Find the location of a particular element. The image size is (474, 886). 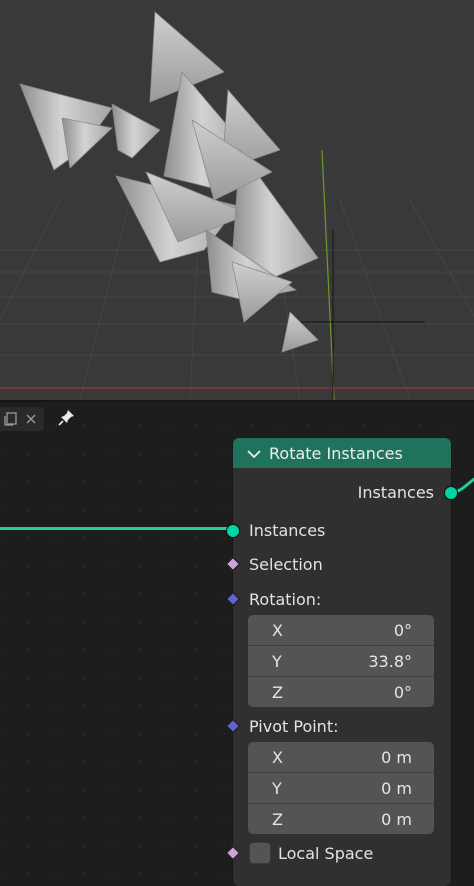

pivot-z-axis: Z is located at coordinates (277, 819).